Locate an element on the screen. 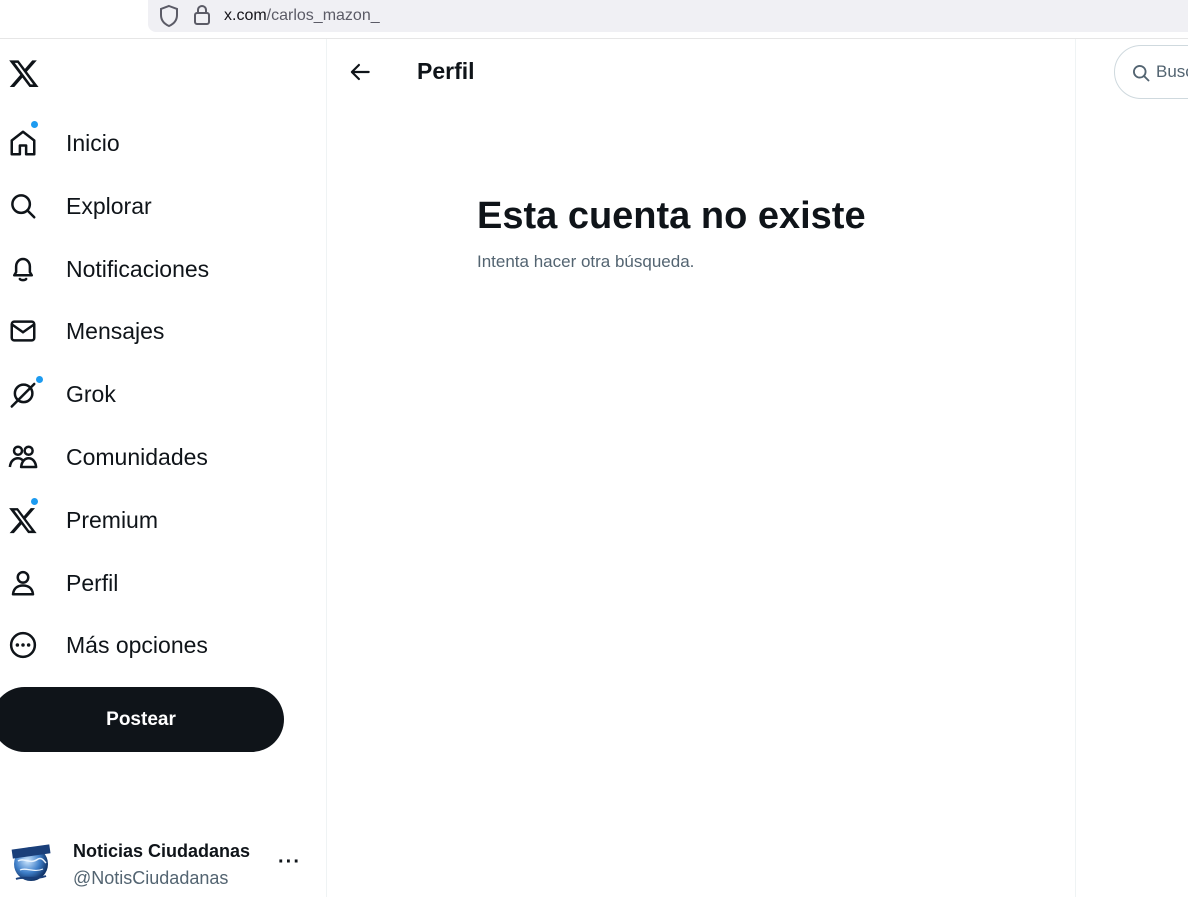 This screenshot has width=1188, height=897. sidebar-item-label: Notificaciones is located at coordinates (138, 268).